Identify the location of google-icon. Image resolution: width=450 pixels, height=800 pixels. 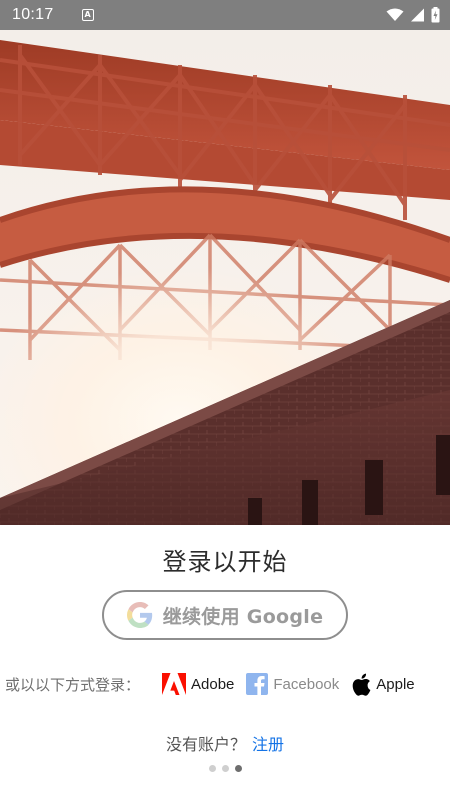
(139, 615).